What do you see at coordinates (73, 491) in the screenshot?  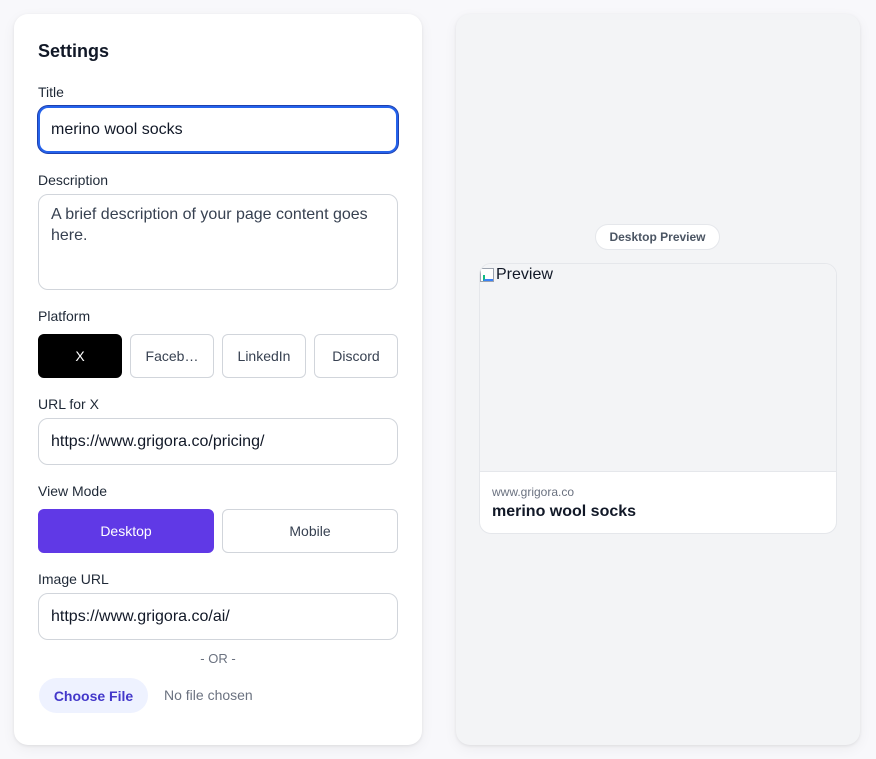 I see `view-mode-label: View Mode` at bounding box center [73, 491].